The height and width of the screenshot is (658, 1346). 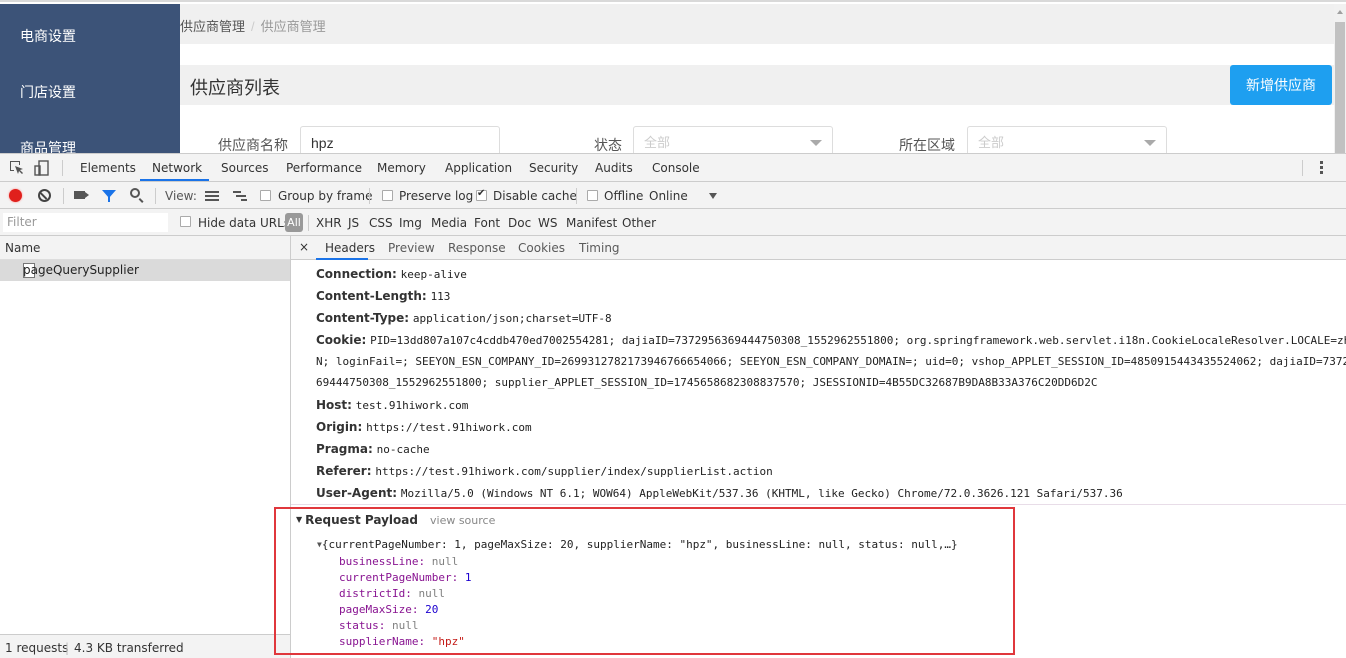 What do you see at coordinates (392, 405) in the screenshot?
I see `header-row: Host: test.91hiwork.com` at bounding box center [392, 405].